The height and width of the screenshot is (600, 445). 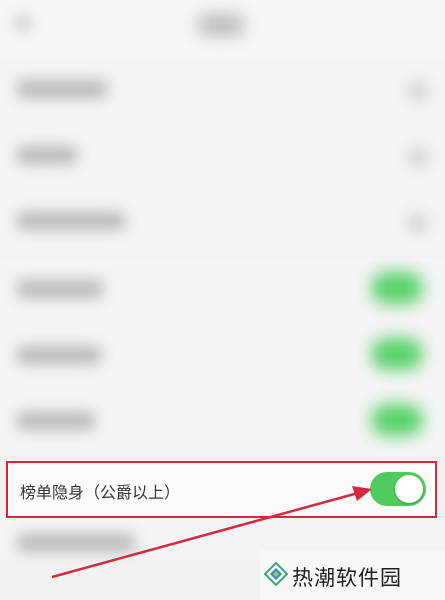 What do you see at coordinates (100, 492) in the screenshot?
I see `leaderboard-stealth-label: 榜单隐身（公爵以上）` at bounding box center [100, 492].